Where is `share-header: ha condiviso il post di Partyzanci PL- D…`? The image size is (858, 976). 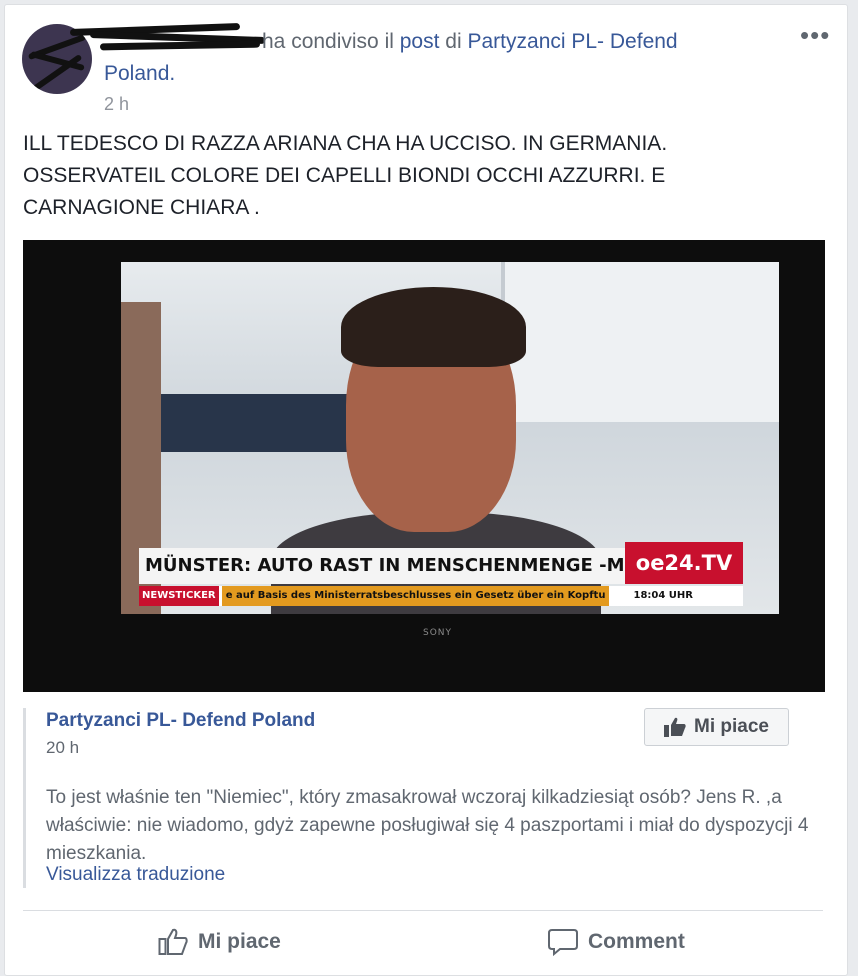 share-header: ha condiviso il post di Partyzanci PL- D… is located at coordinates (470, 42).